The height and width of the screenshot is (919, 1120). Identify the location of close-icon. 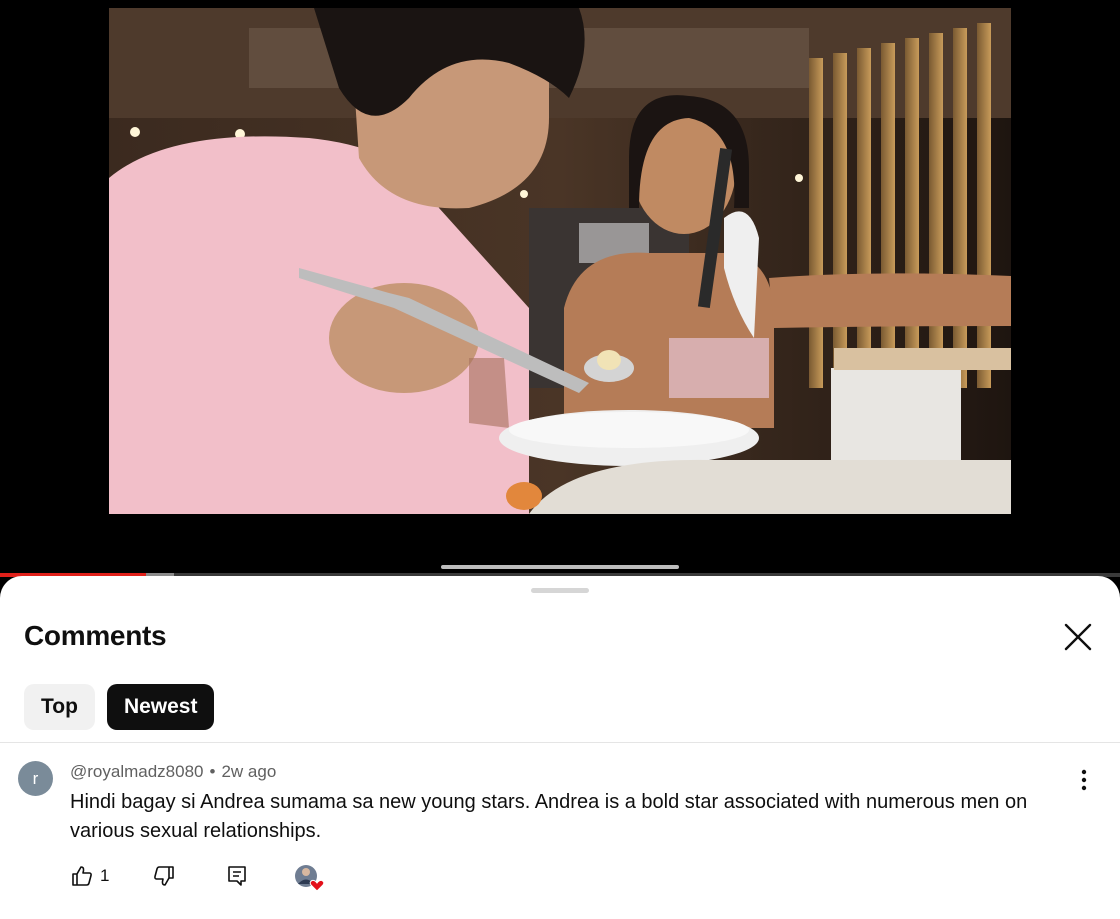
(1078, 637).